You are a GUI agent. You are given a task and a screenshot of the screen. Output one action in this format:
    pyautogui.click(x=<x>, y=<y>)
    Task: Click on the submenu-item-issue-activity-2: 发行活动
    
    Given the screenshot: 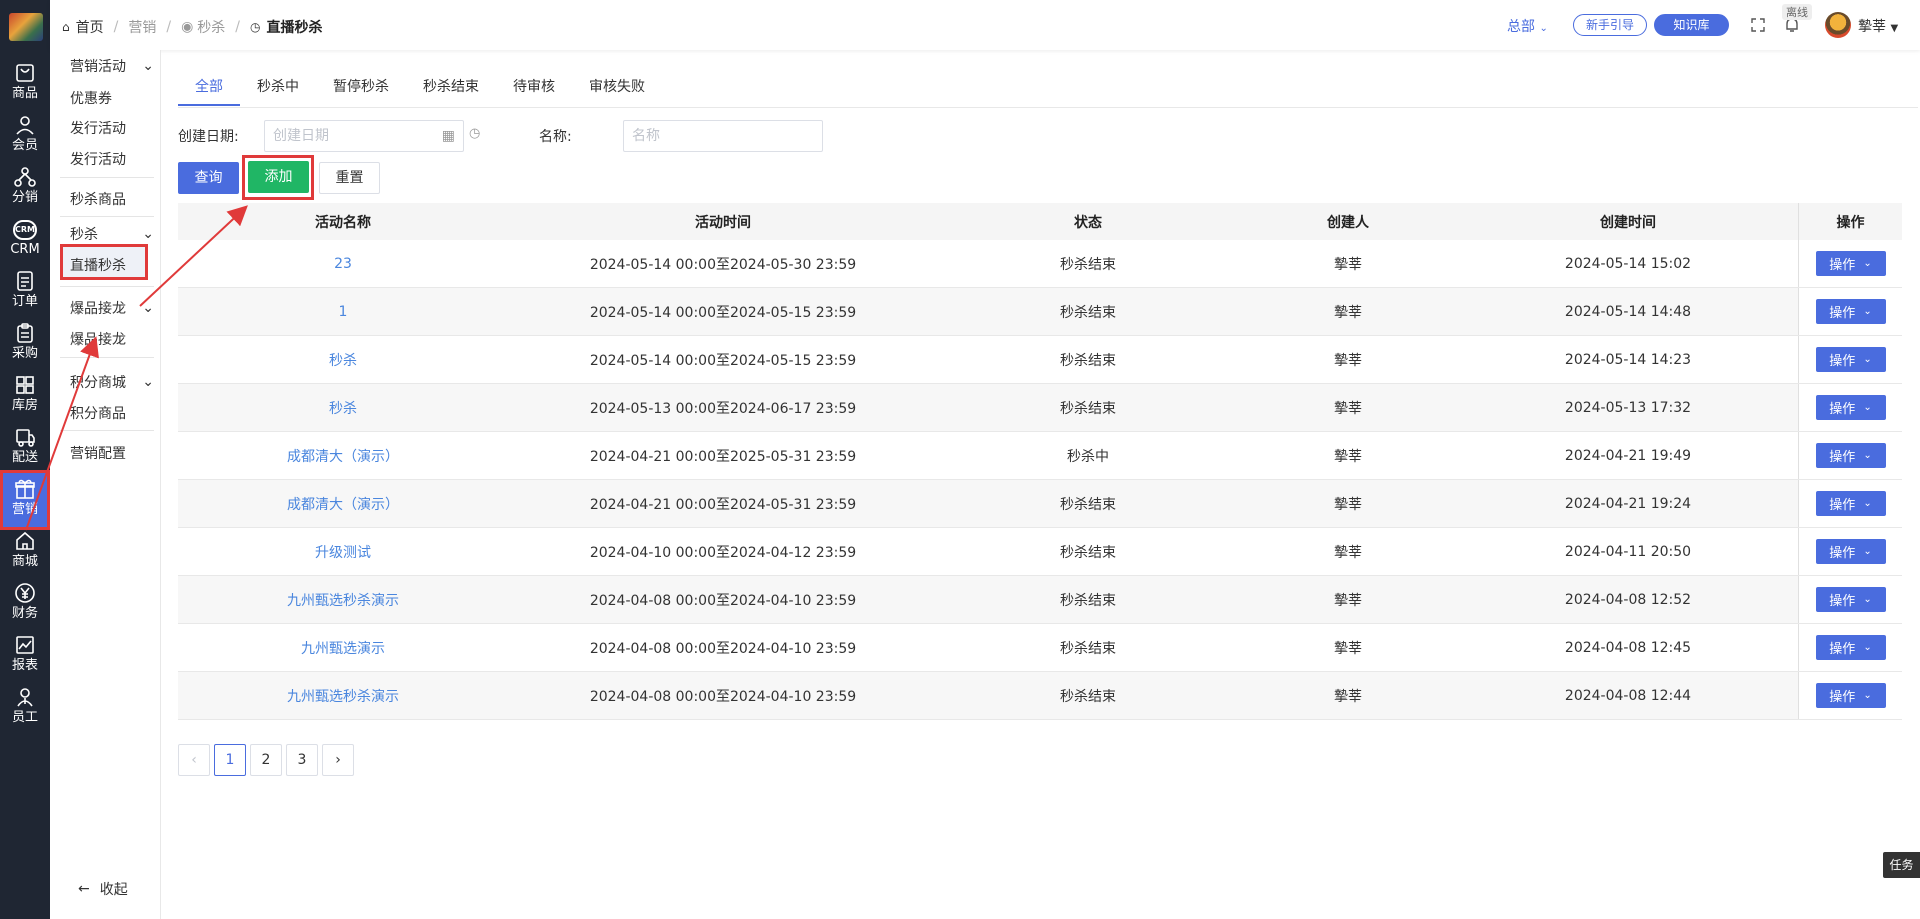 What is the action you would take?
    pyautogui.click(x=98, y=159)
    